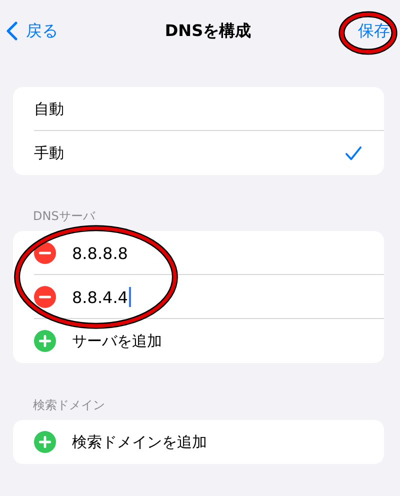  I want to click on server-address-field: 8.8.4.4, so click(101, 297).